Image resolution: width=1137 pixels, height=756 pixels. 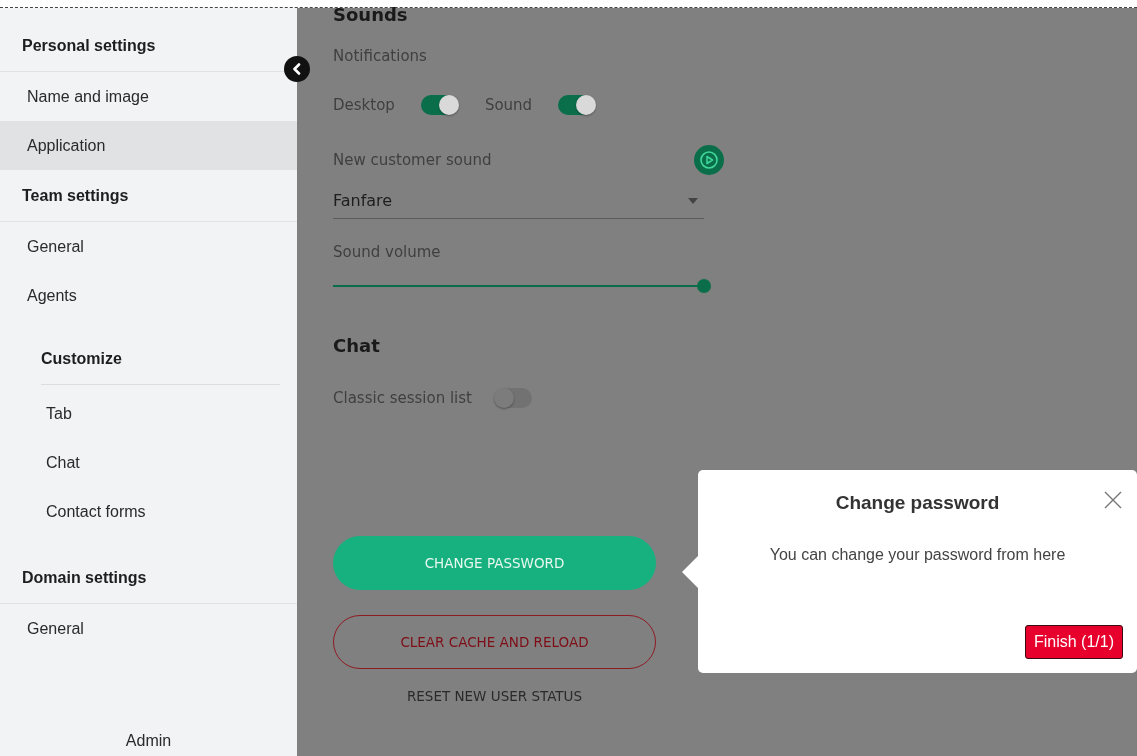 I want to click on text-button: RESET NEW USER STATUS, so click(x=494, y=696).